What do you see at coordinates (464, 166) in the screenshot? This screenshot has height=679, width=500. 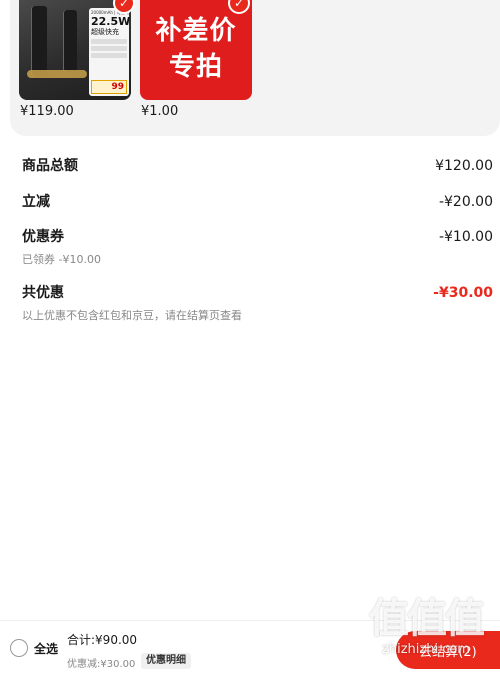 I see `total-value: ¥120.00` at bounding box center [464, 166].